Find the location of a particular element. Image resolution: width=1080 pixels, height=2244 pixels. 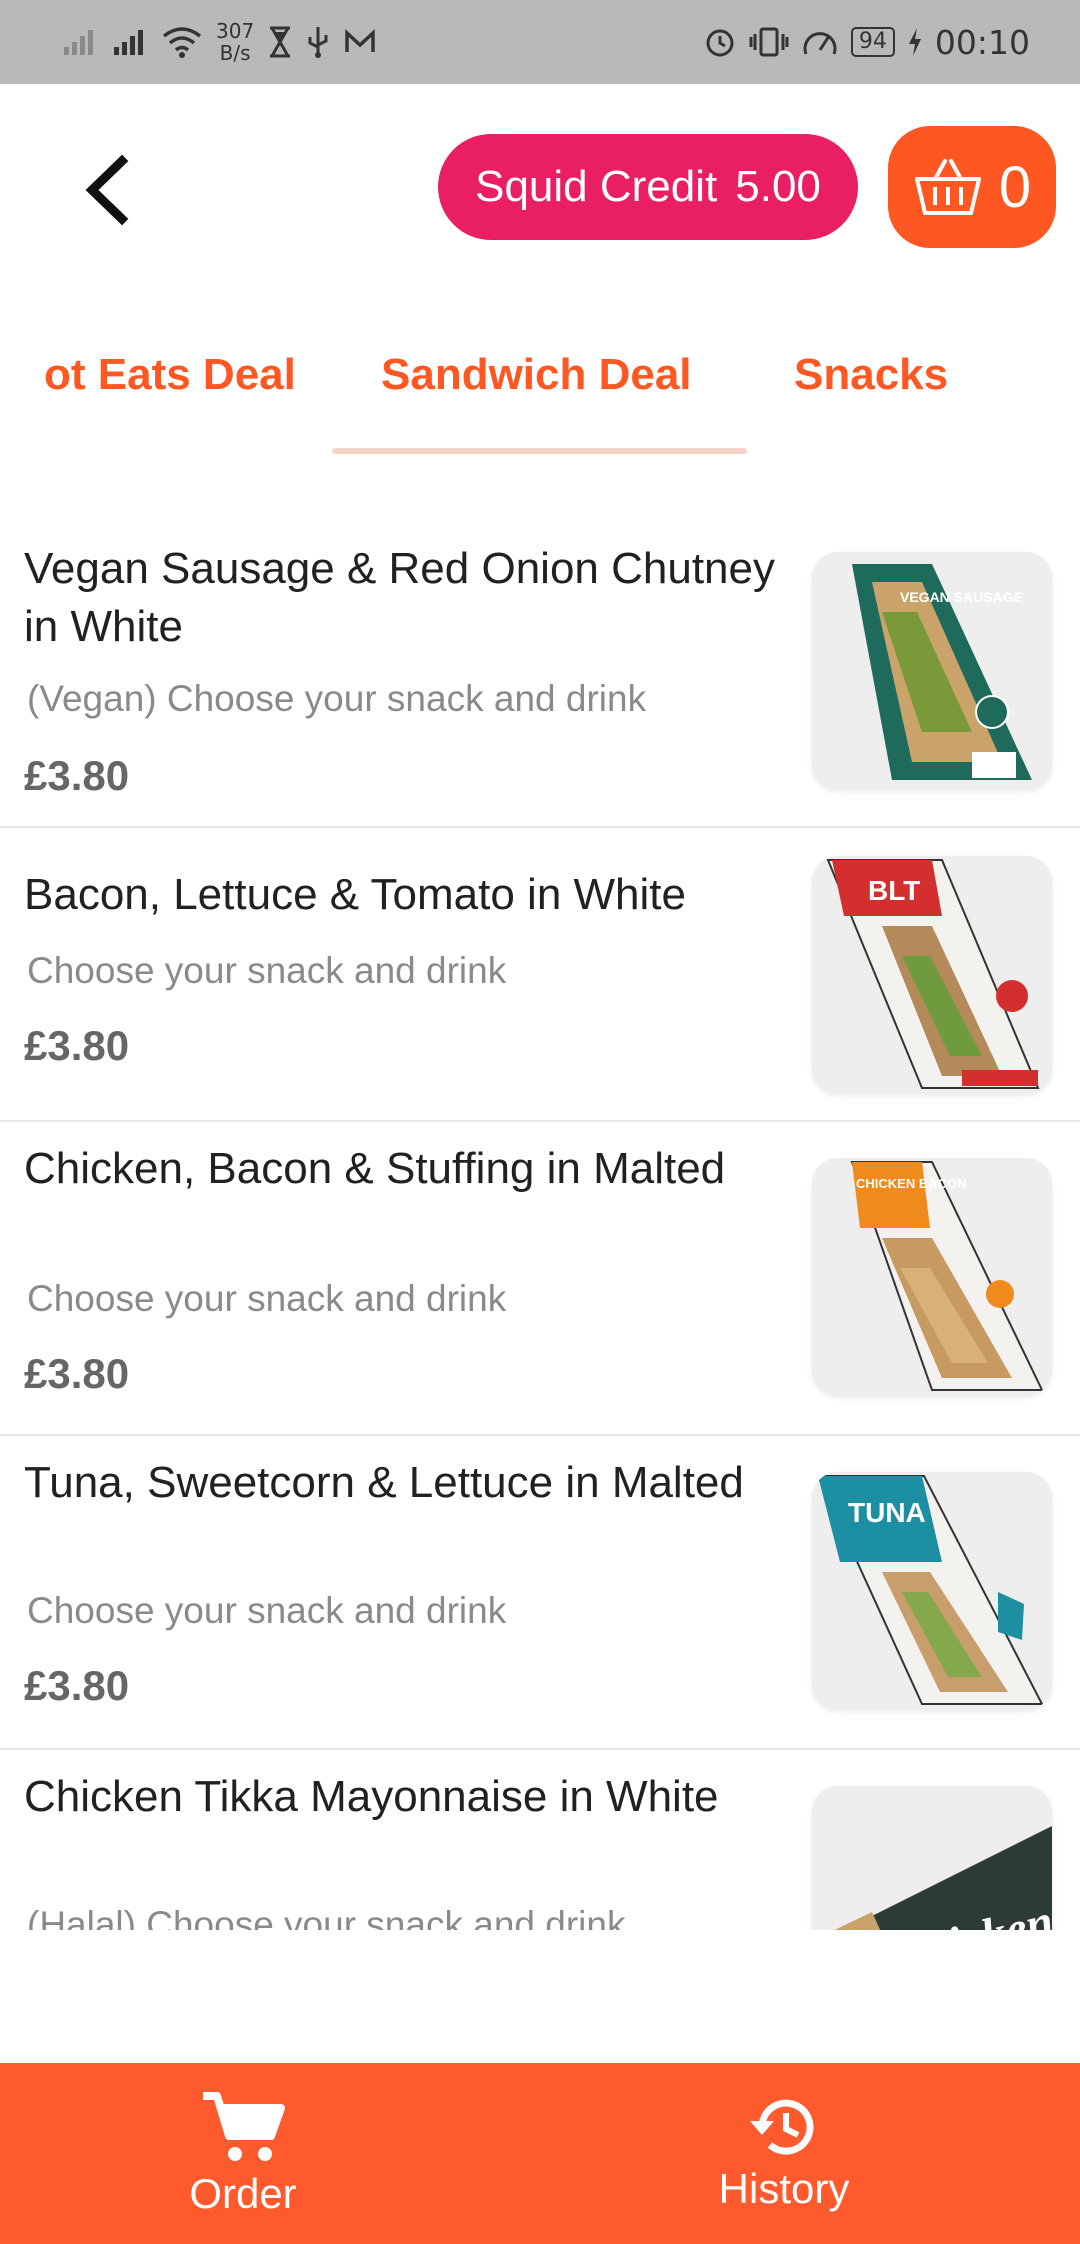

back-button is located at coordinates (107, 190).